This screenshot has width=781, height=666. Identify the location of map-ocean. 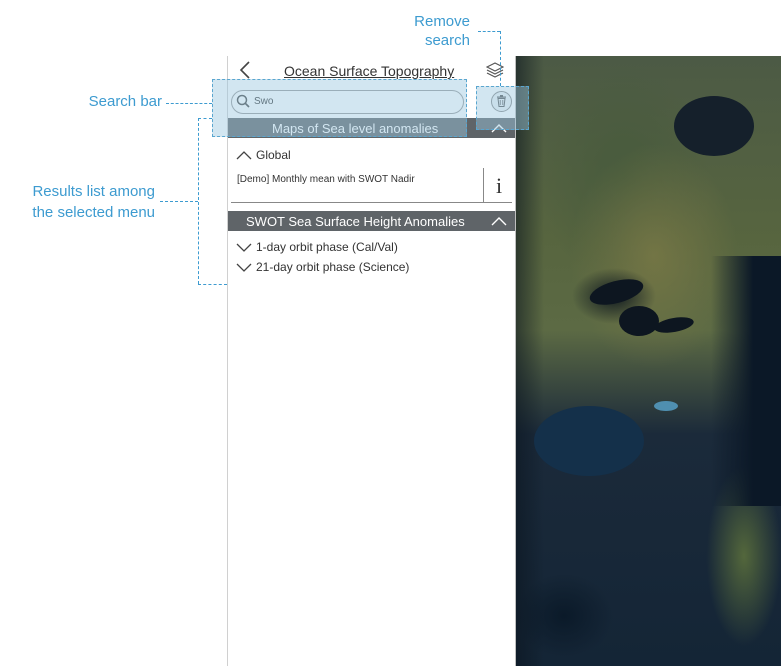
(746, 381).